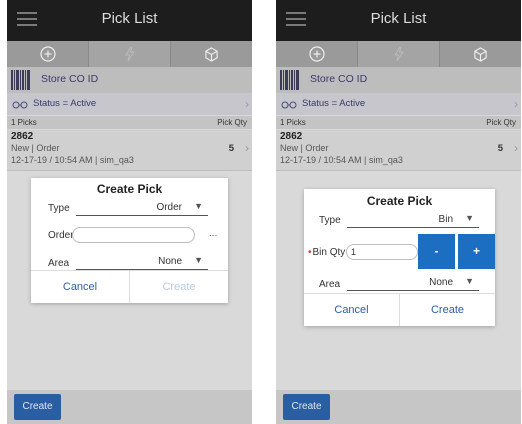 The height and width of the screenshot is (424, 522). I want to click on type-value: Order, so click(169, 207).